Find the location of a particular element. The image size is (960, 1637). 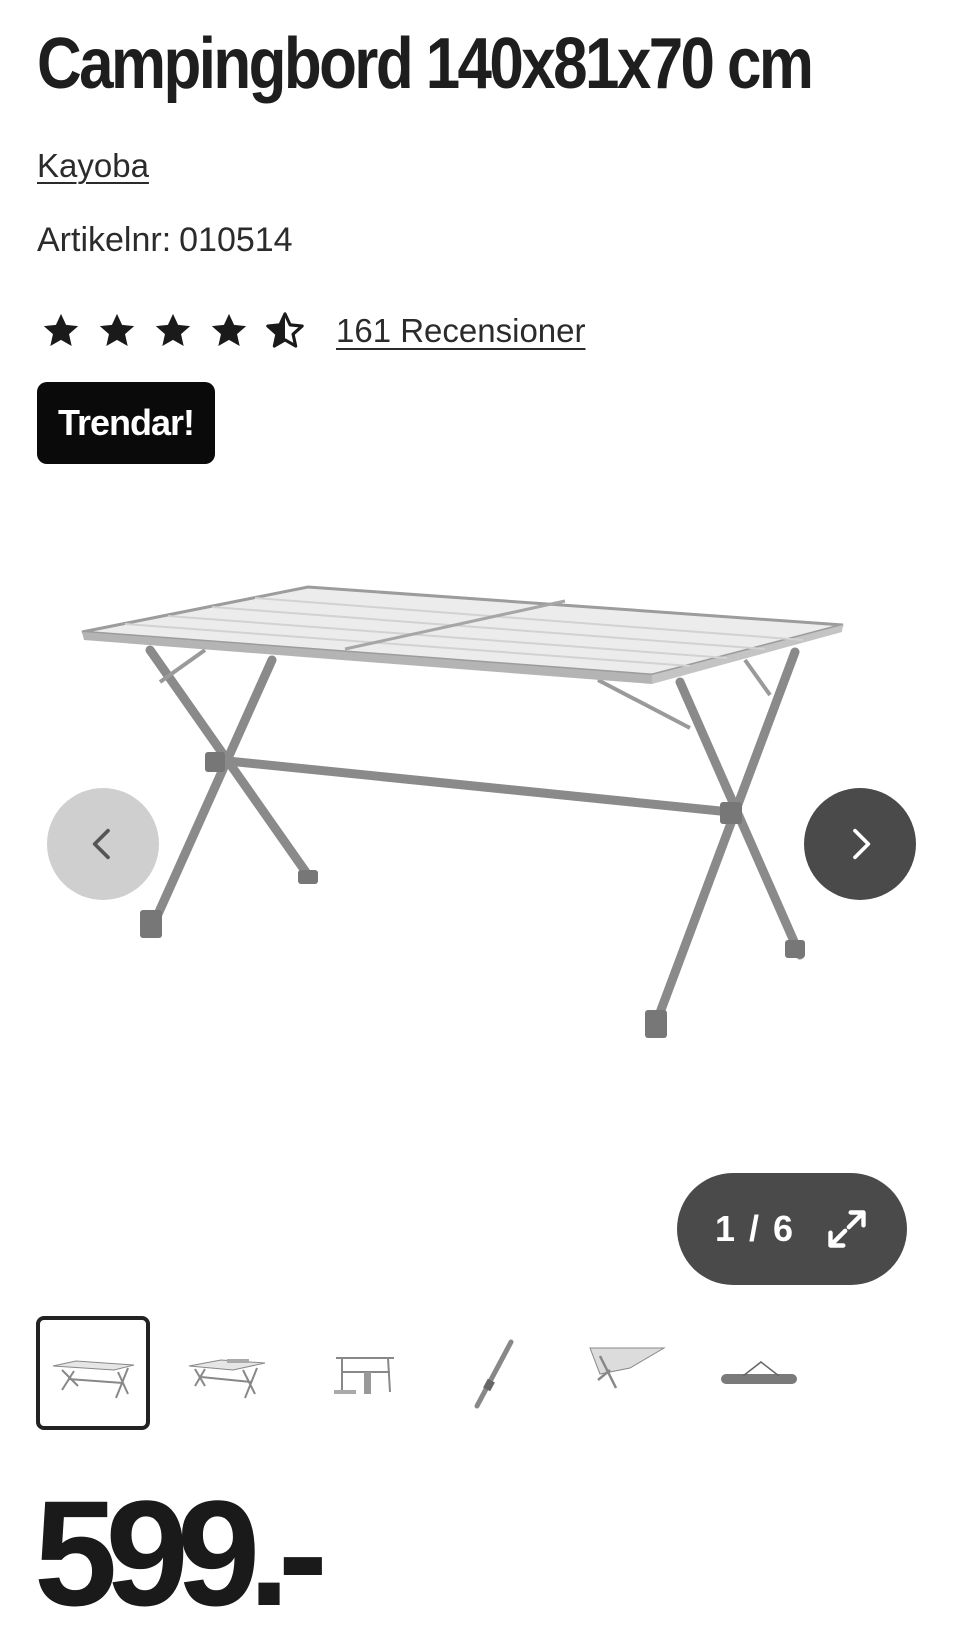

fullscreen-button: 1 / 6 is located at coordinates (792, 1229).